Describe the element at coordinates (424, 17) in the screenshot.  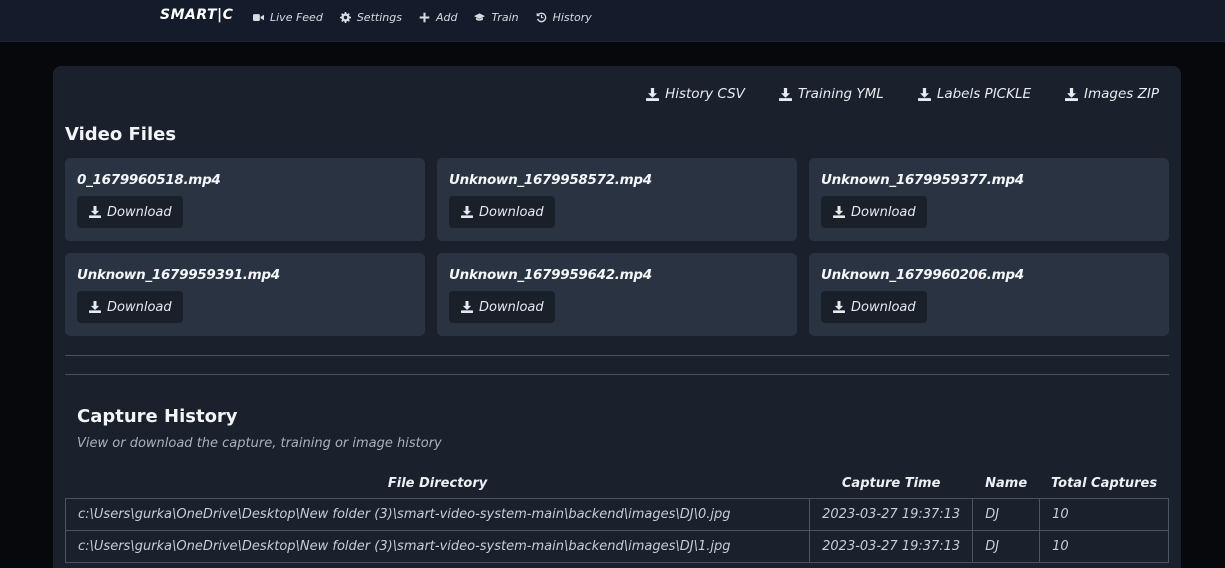
I see `plus-icon` at that location.